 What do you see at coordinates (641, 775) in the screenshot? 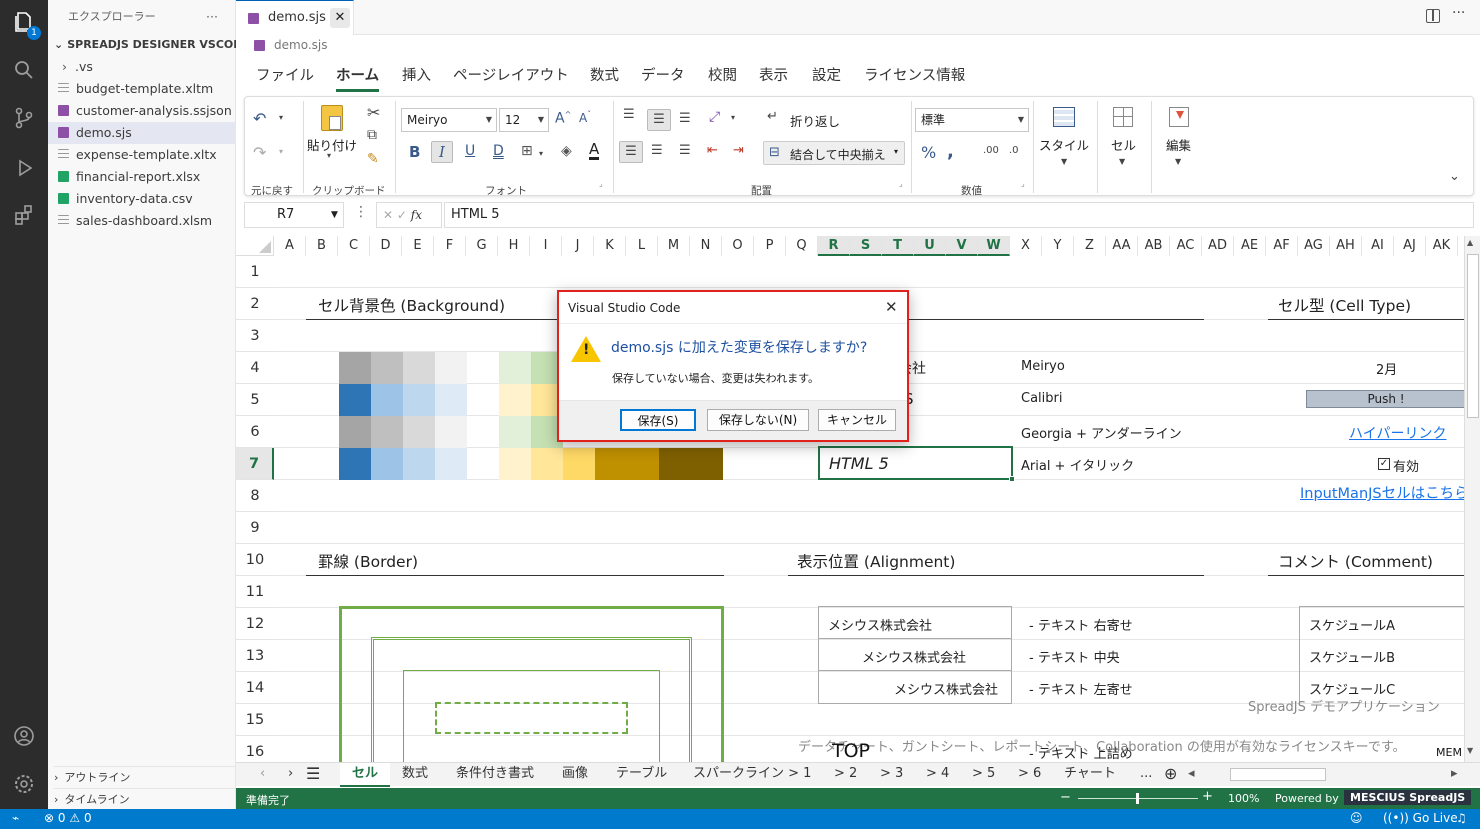
I see `sheet-tab: テーブル` at bounding box center [641, 775].